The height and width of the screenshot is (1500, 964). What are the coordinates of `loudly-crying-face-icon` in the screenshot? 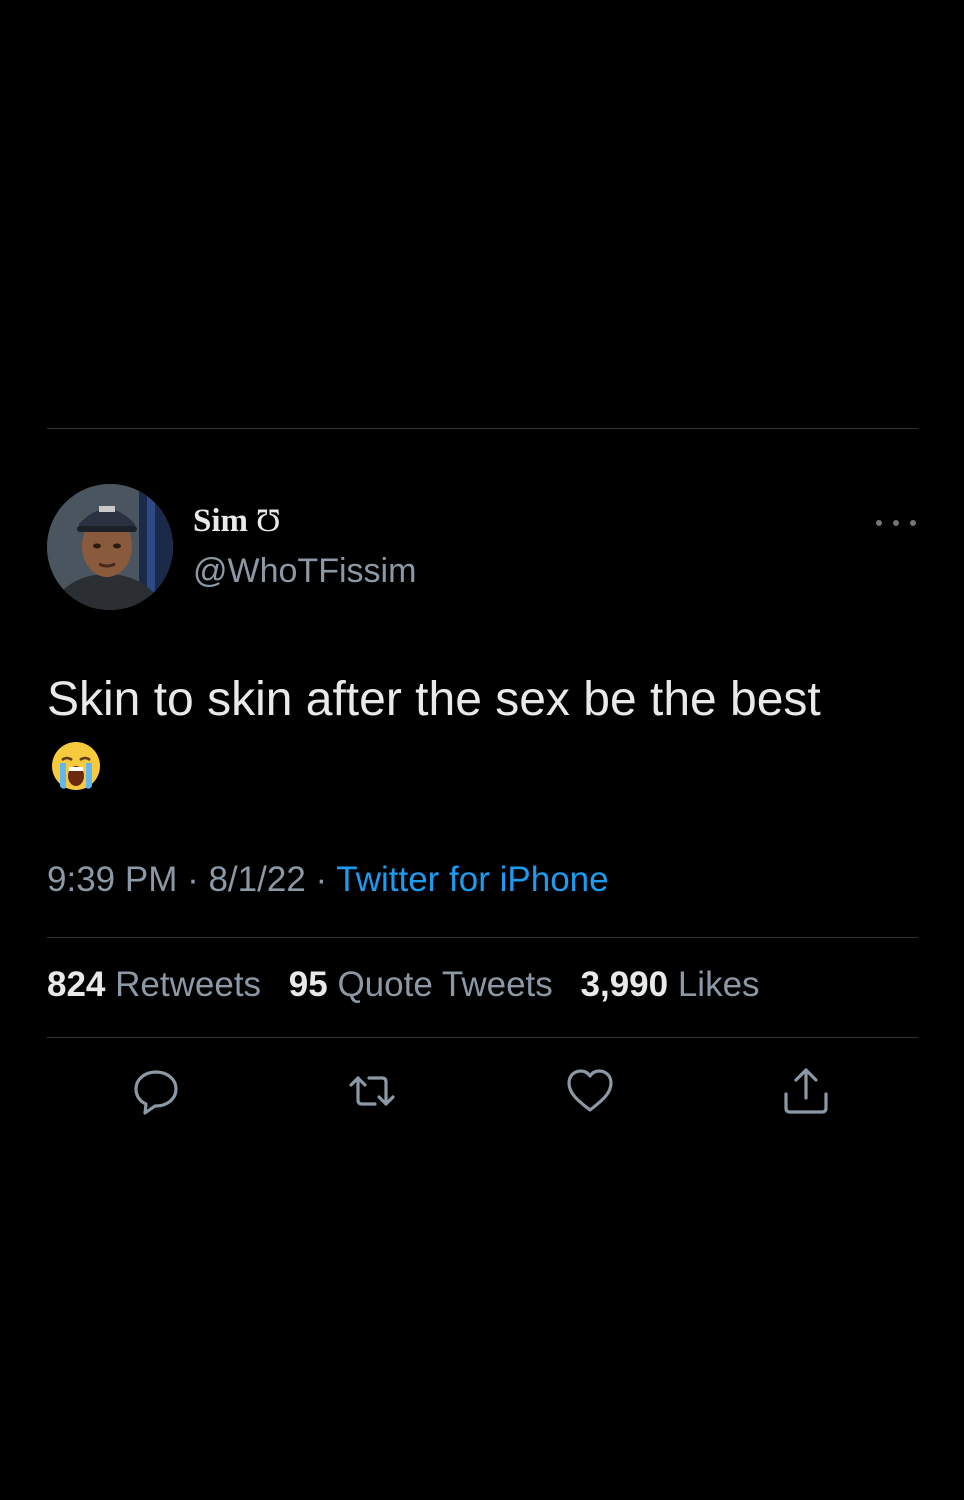 It's located at (76, 766).